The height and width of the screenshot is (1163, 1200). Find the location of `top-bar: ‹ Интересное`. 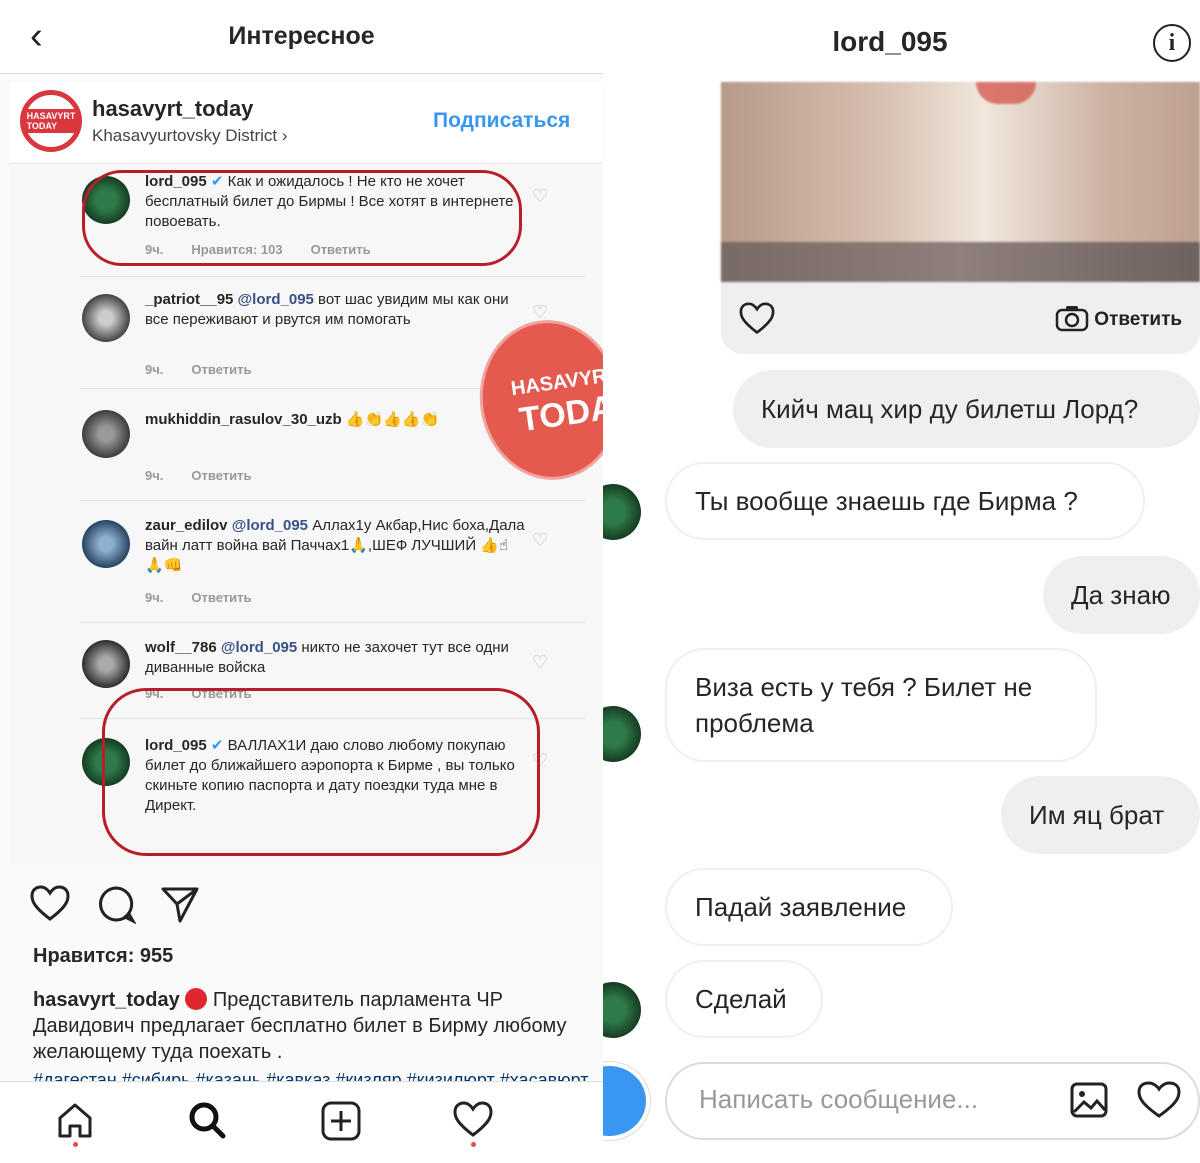

top-bar: ‹ Интересное is located at coordinates (301, 37).